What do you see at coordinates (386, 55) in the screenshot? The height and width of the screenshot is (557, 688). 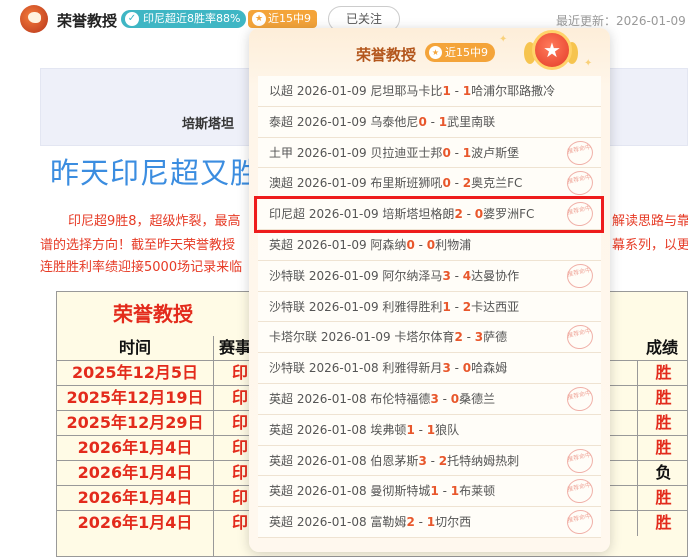 I see `popup-title: 荣誉教授` at bounding box center [386, 55].